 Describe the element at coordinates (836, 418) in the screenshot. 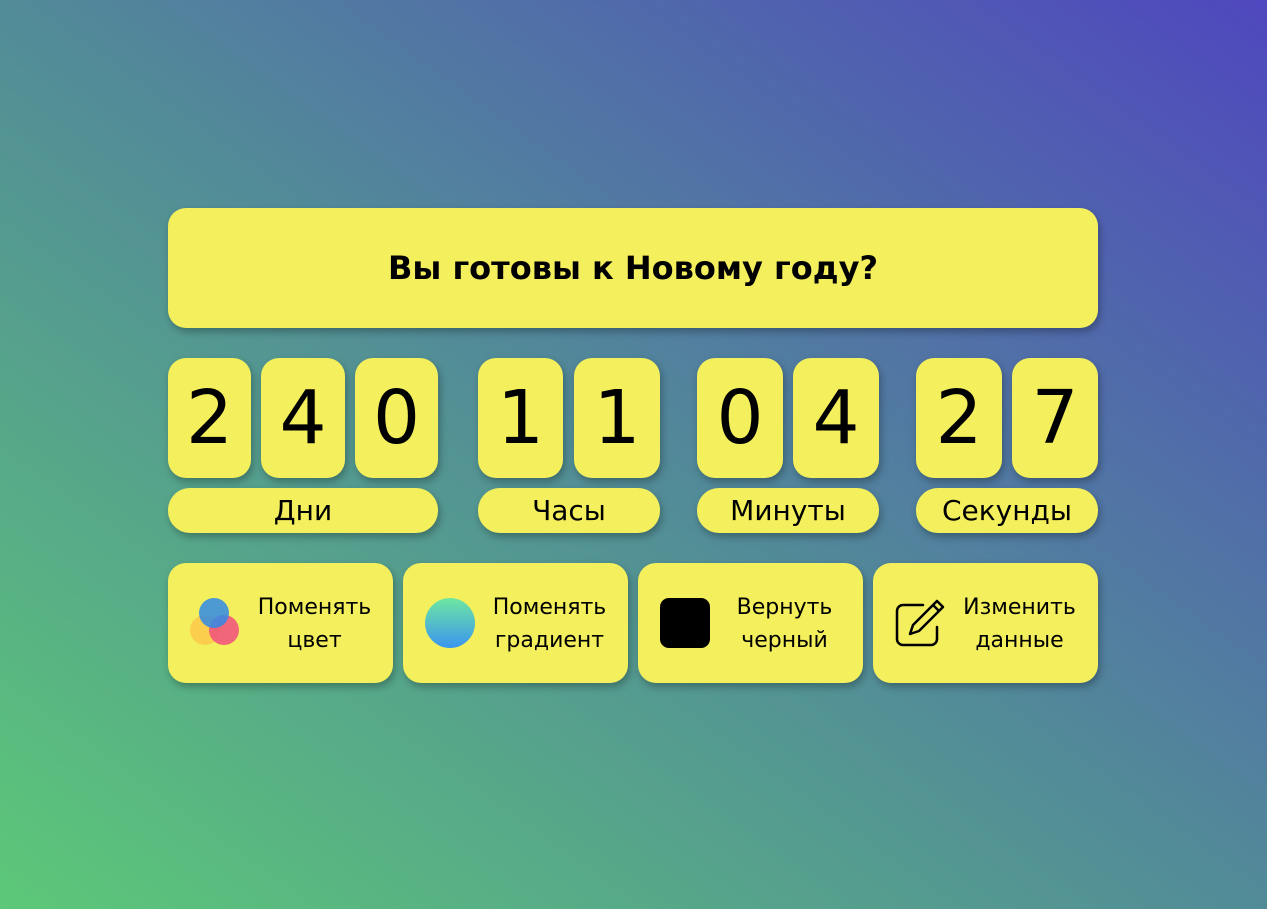

I see `minutes-digit: 4` at that location.